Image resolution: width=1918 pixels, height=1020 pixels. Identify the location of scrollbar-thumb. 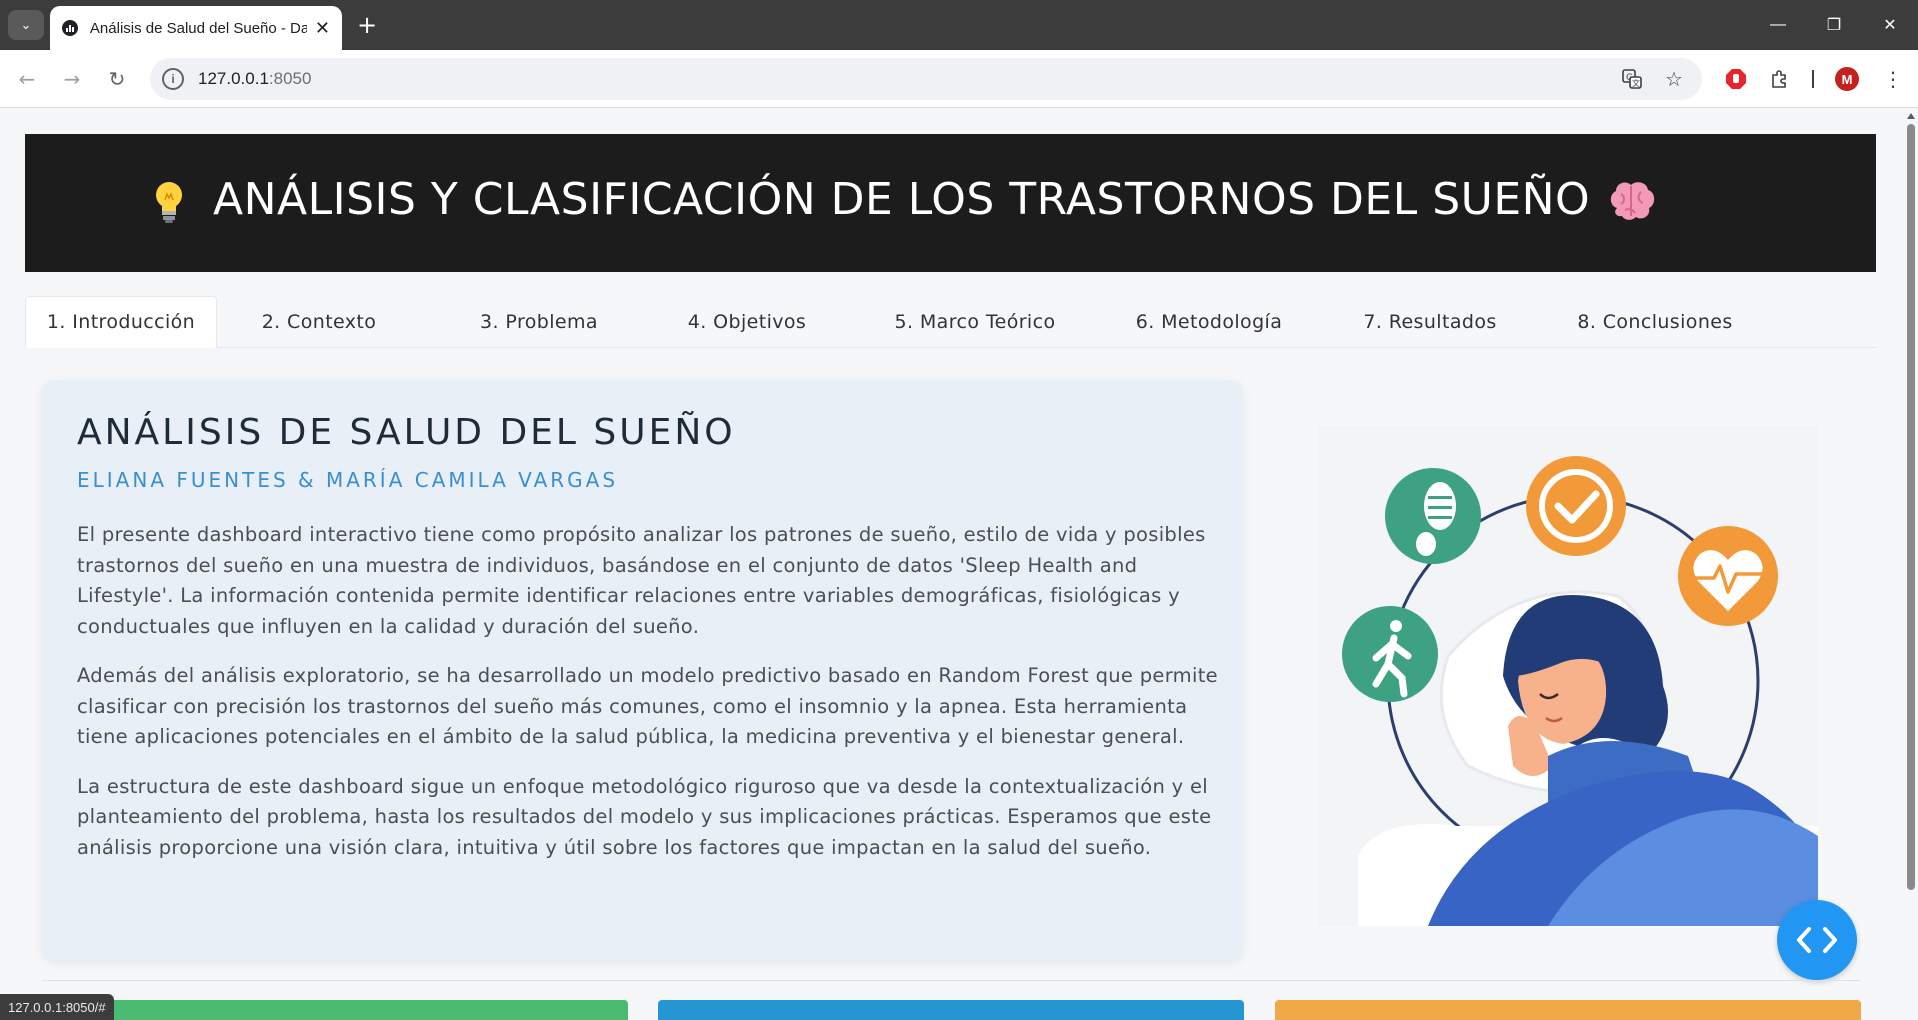
(1911, 507).